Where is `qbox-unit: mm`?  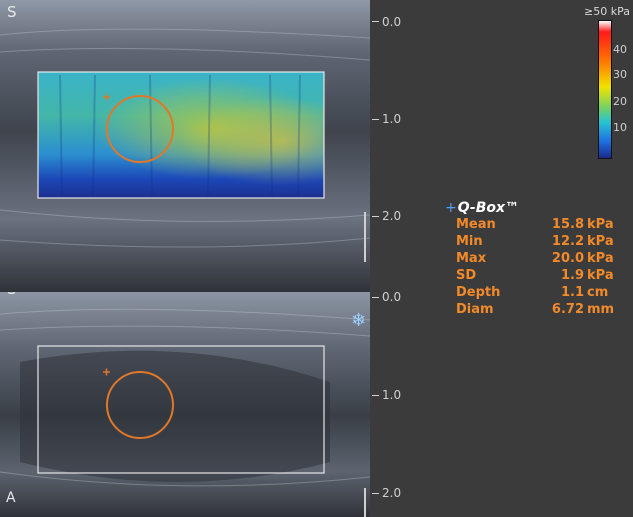
qbox-unit: mm is located at coordinates (601, 309).